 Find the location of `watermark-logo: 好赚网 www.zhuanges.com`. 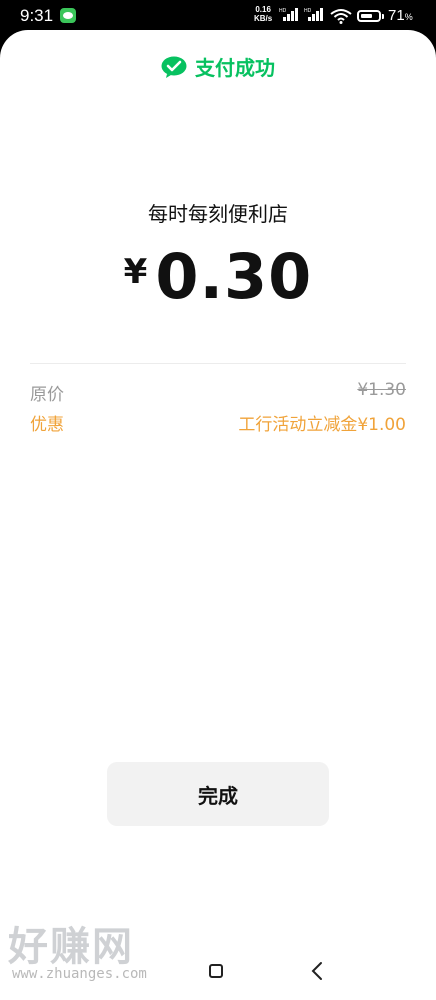

watermark-logo: 好赚网 www.zhuanges.com is located at coordinates (103, 949).